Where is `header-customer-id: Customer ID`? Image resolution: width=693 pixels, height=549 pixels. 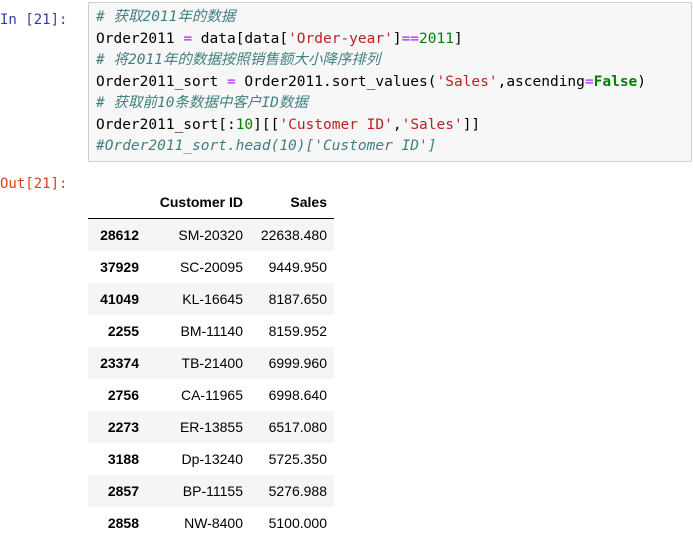 header-customer-id: Customer ID is located at coordinates (198, 202).